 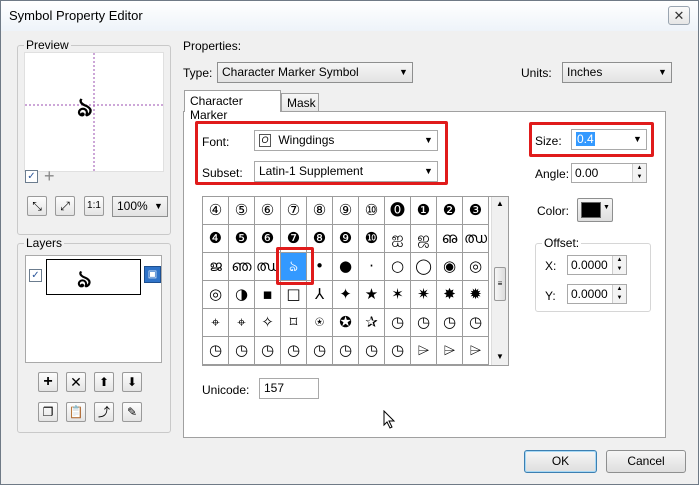 What do you see at coordinates (216, 239) in the screenshot?
I see `character-cell: ❹` at bounding box center [216, 239].